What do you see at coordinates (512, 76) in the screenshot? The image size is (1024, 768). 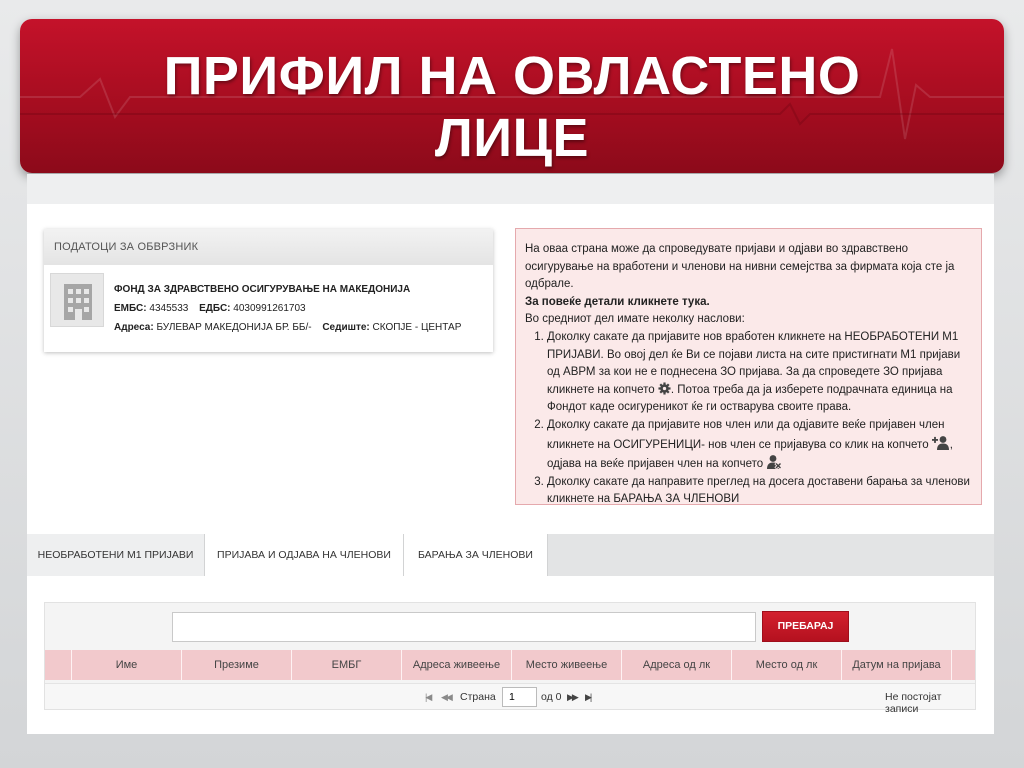 I see `slide-title-line1: ПРИФИЛ НА ОВЛАСТЕНО` at bounding box center [512, 76].